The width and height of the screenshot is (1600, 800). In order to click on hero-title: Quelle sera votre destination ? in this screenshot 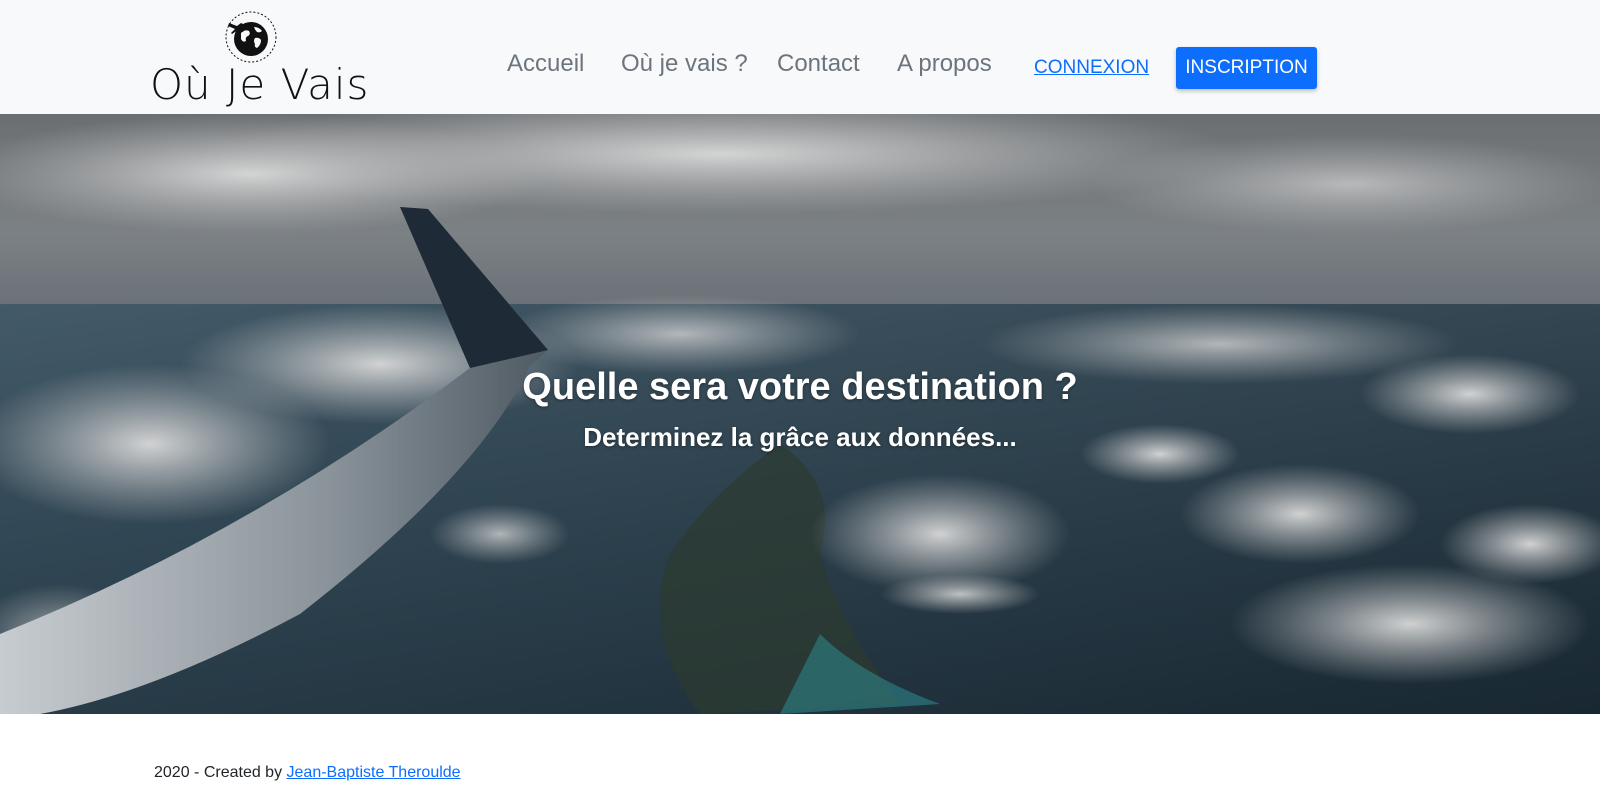, I will do `click(800, 387)`.